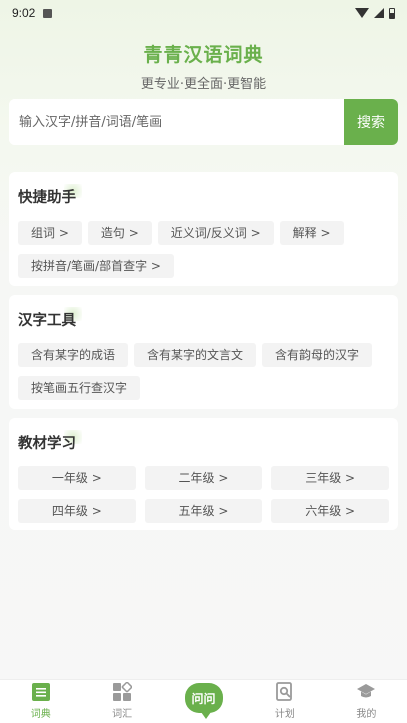 This screenshot has width=407, height=723. Describe the element at coordinates (203, 55) in the screenshot. I see `app-title: 青青汉语词典` at that location.